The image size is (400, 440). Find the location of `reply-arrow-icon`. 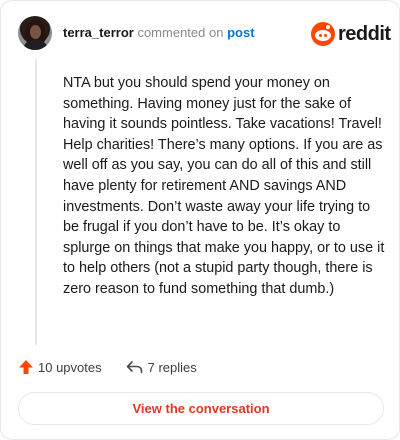

reply-arrow-icon is located at coordinates (134, 367).